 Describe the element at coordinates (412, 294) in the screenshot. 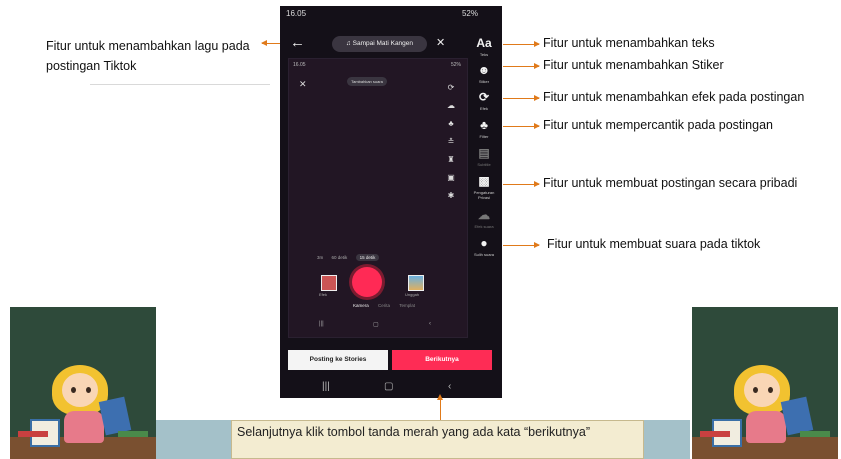

I see `upload-label: Unggah` at that location.